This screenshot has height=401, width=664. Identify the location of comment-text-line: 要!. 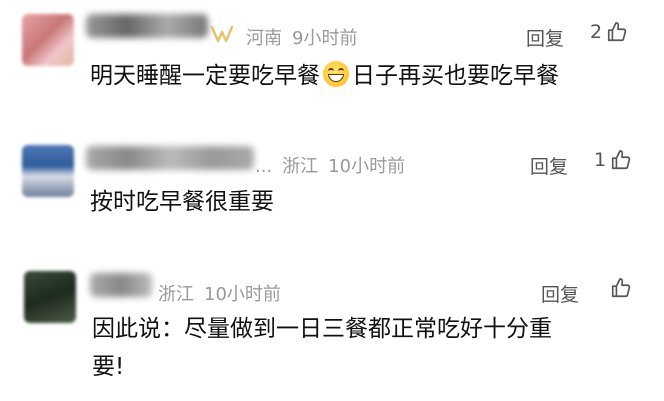
(108, 367).